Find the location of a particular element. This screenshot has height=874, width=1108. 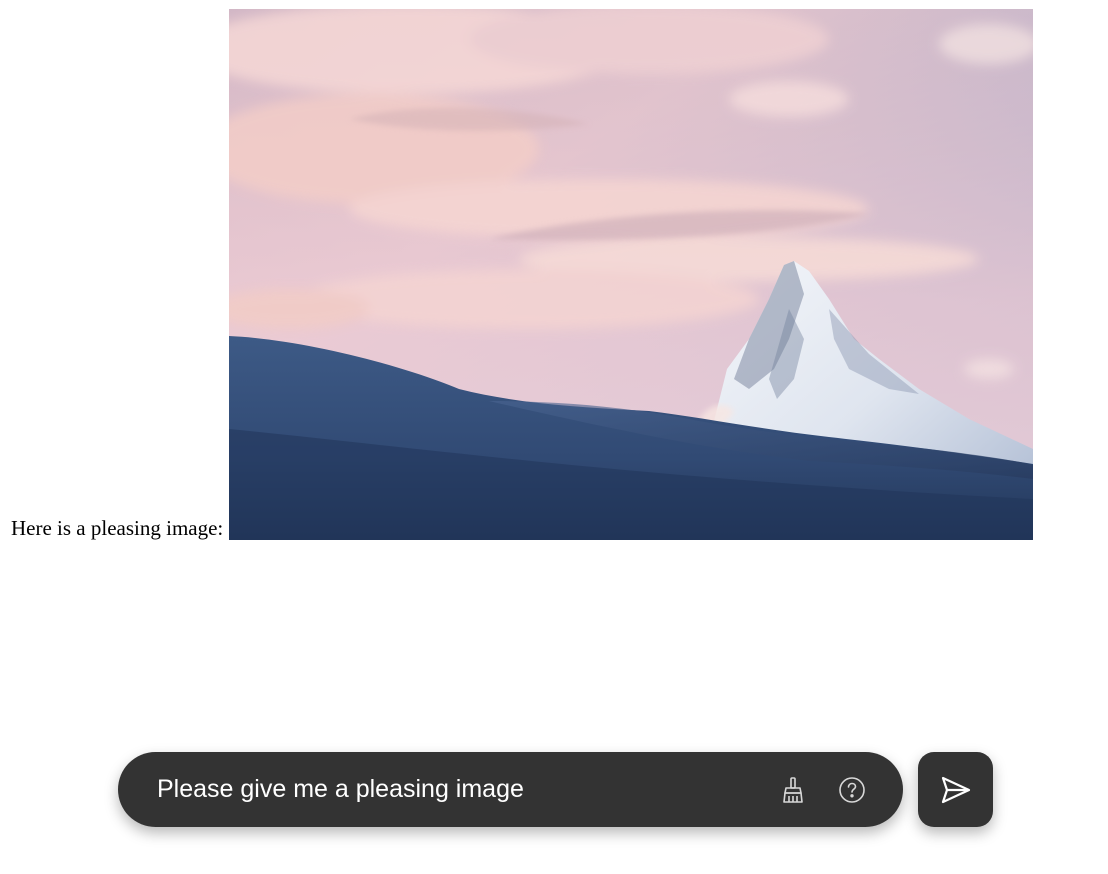

response-text: Here is a pleasing image: is located at coordinates (117, 528).